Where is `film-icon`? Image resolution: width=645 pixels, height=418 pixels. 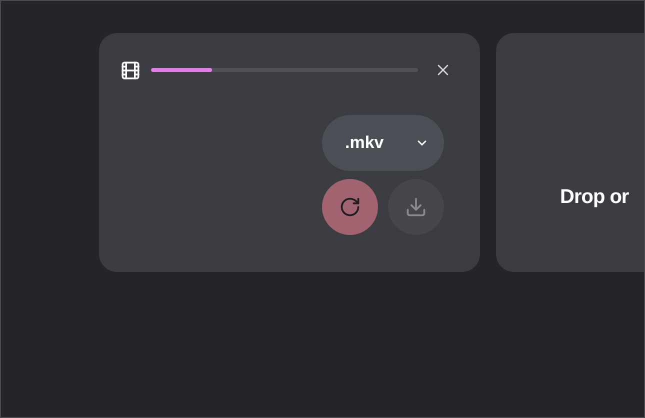 film-icon is located at coordinates (130, 70).